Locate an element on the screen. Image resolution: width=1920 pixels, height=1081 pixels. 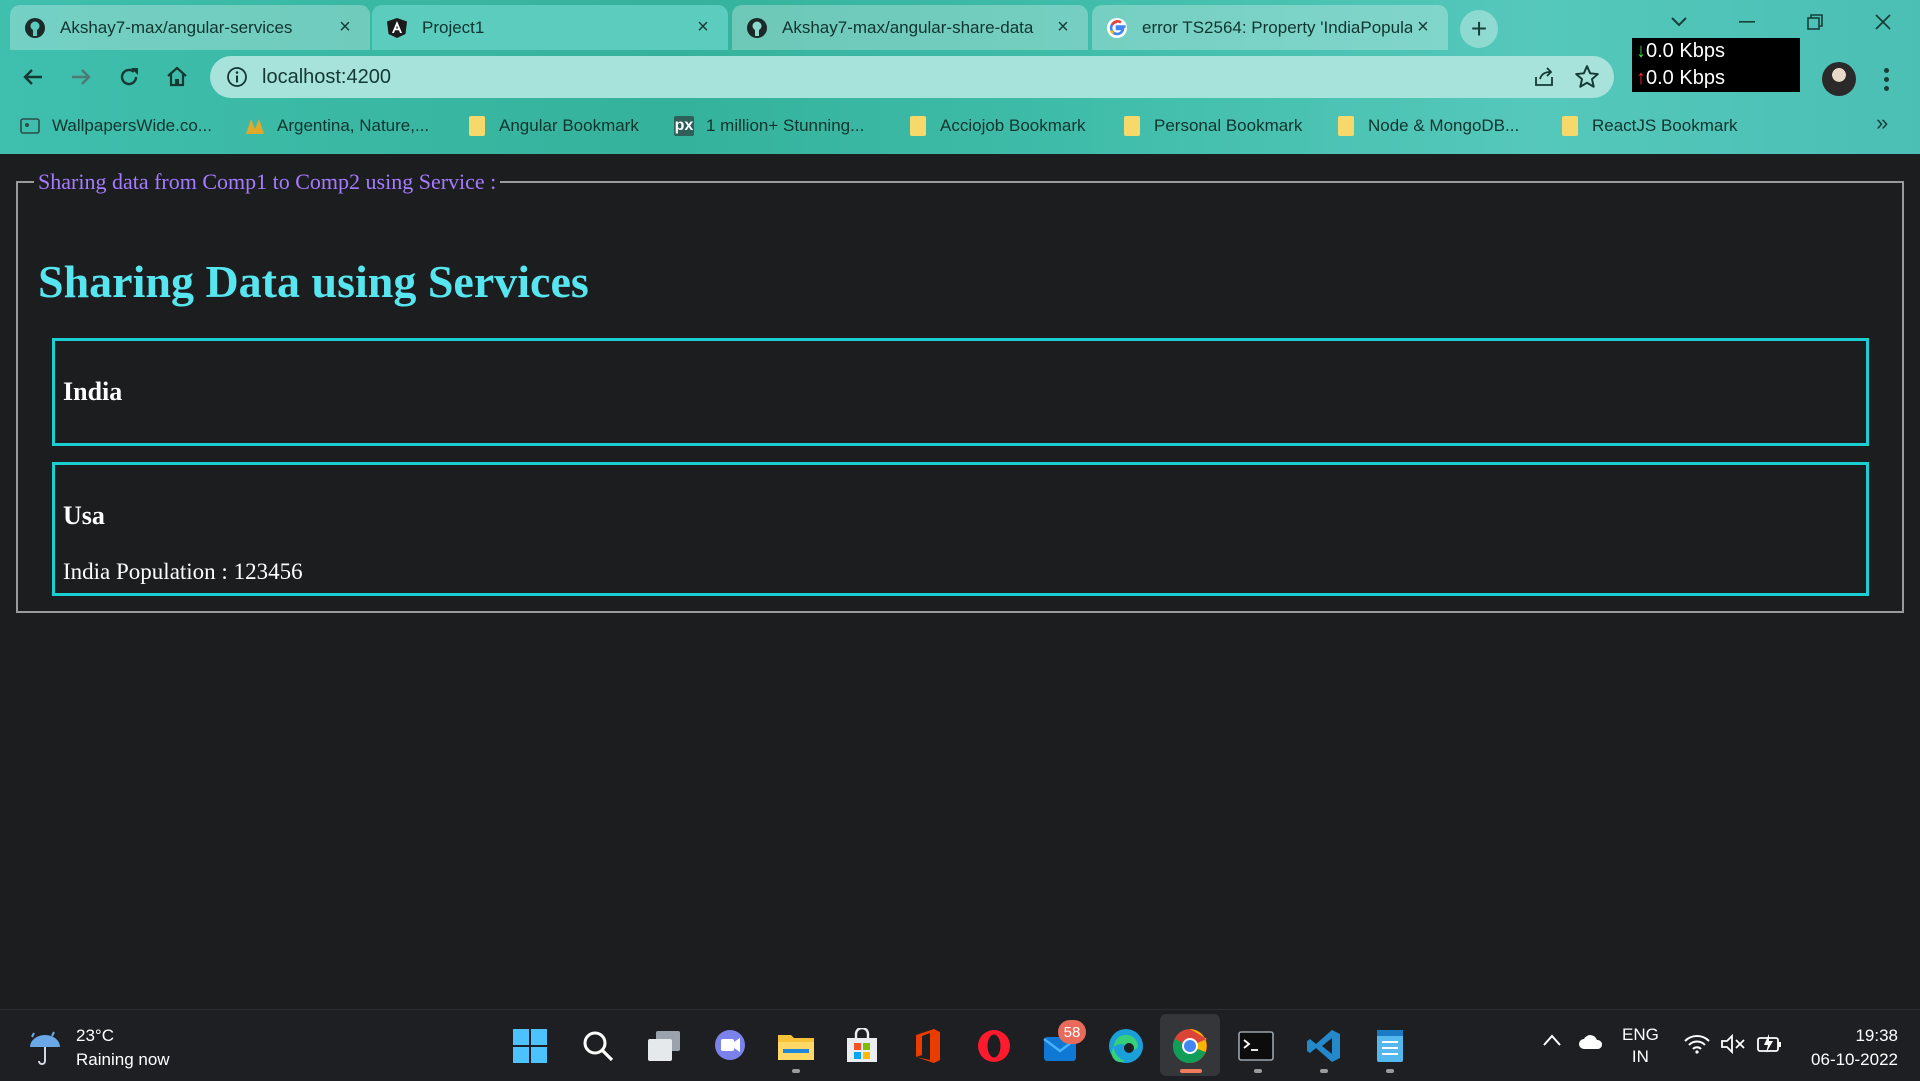
population-text: India Population : 123456 is located at coordinates (183, 571).